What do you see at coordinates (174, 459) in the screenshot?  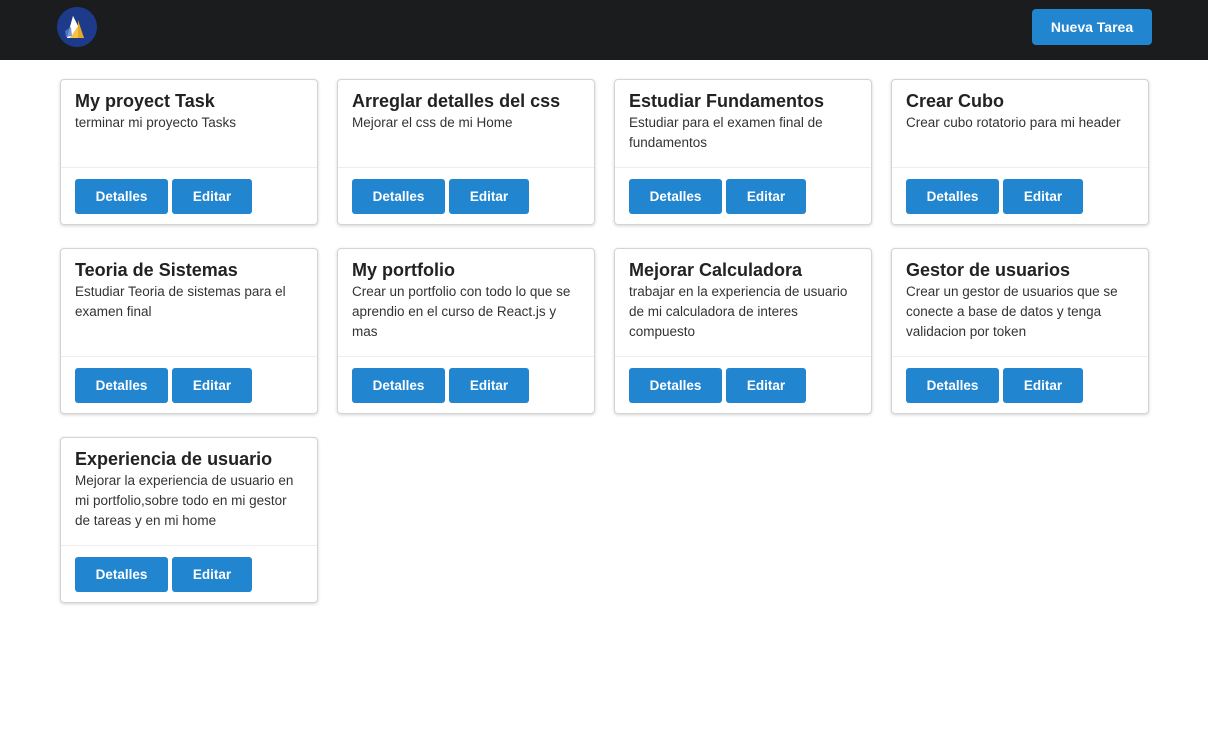 I see `card-title: Experiencia de usuario` at bounding box center [174, 459].